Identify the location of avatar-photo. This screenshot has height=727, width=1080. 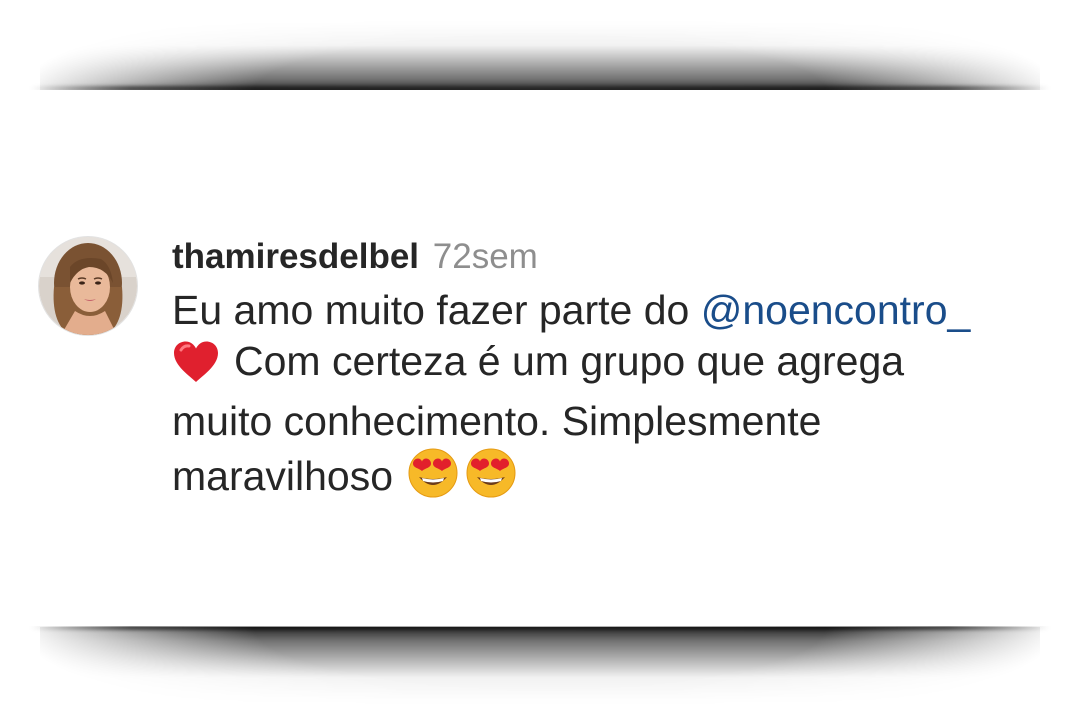
(88, 286).